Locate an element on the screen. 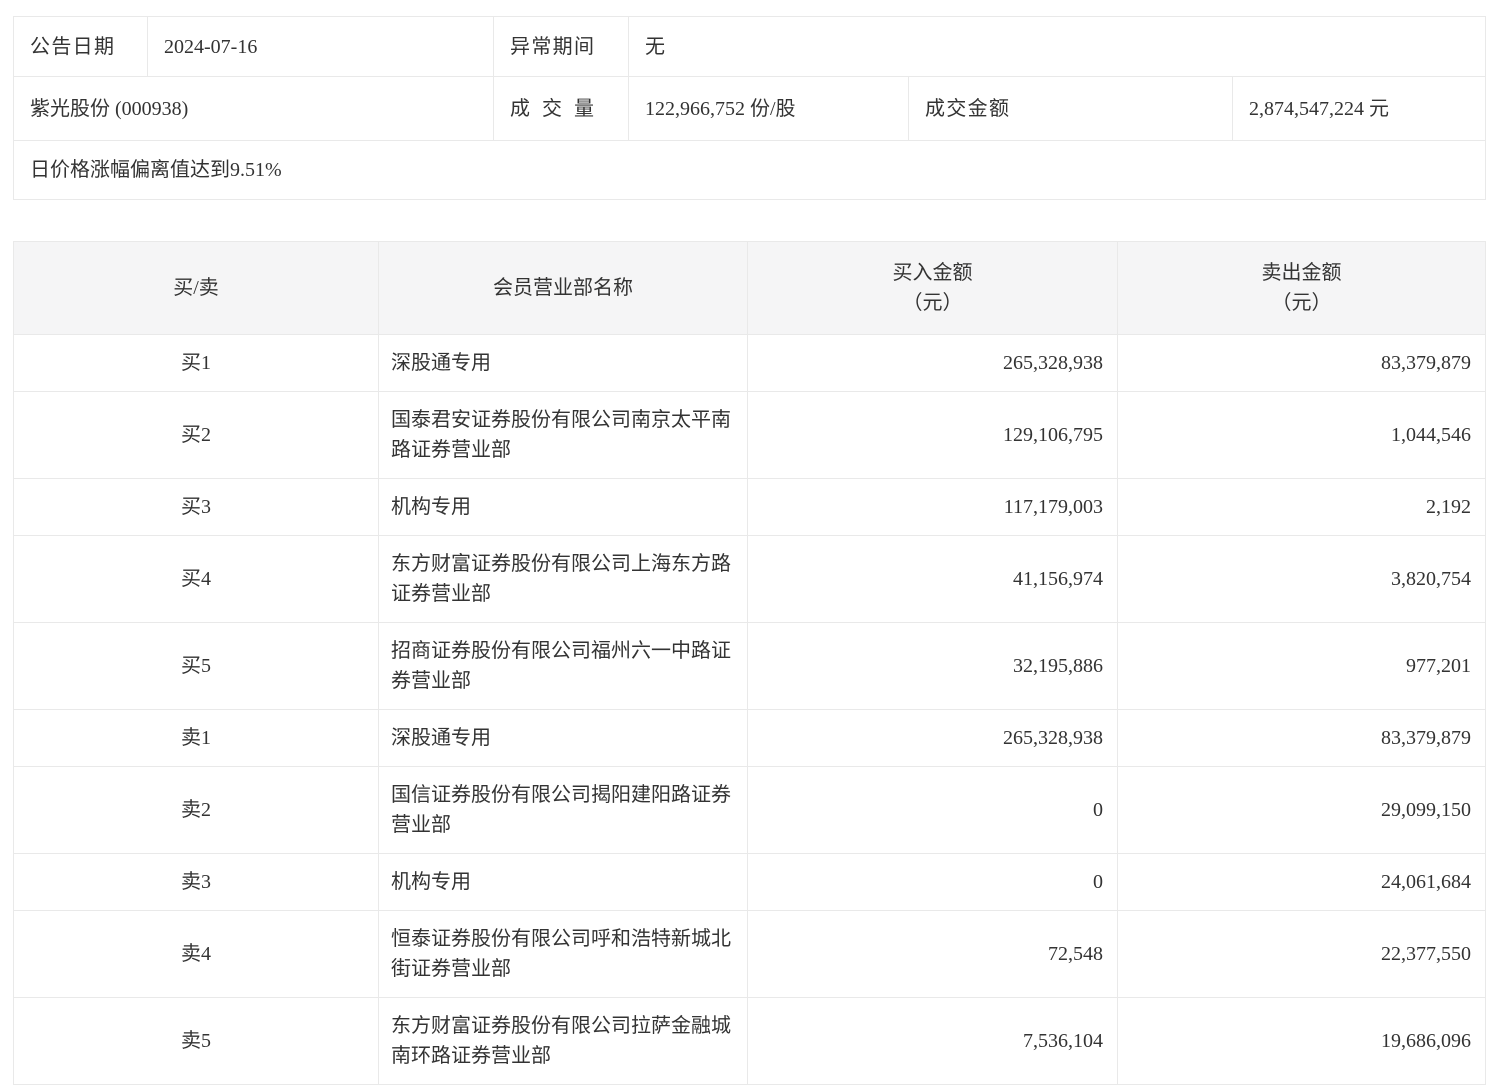 This screenshot has height=1090, width=1498. row-buy-amount: 41,156,974 is located at coordinates (932, 579).